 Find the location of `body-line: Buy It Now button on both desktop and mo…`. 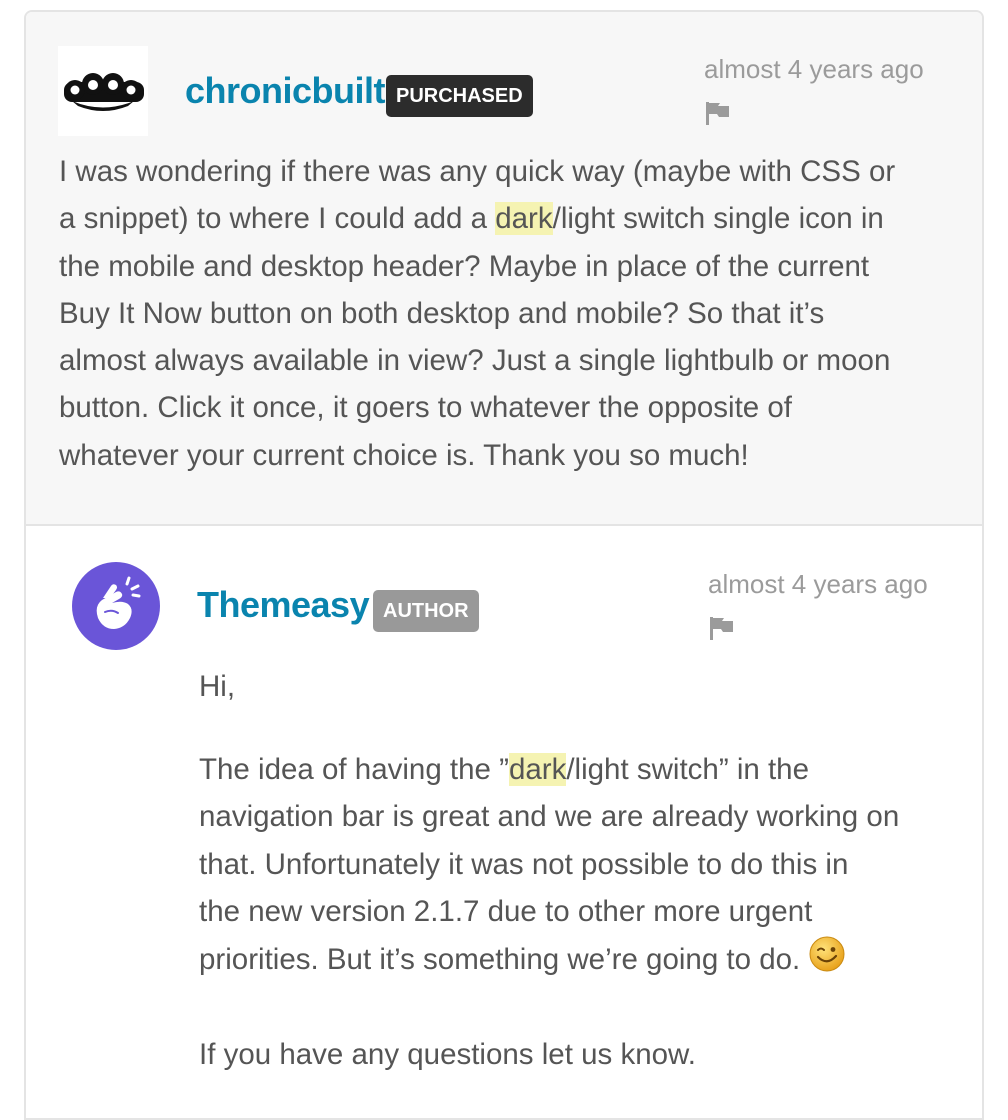

body-line: Buy It Now button on both desktop and mo… is located at coordinates (442, 313).